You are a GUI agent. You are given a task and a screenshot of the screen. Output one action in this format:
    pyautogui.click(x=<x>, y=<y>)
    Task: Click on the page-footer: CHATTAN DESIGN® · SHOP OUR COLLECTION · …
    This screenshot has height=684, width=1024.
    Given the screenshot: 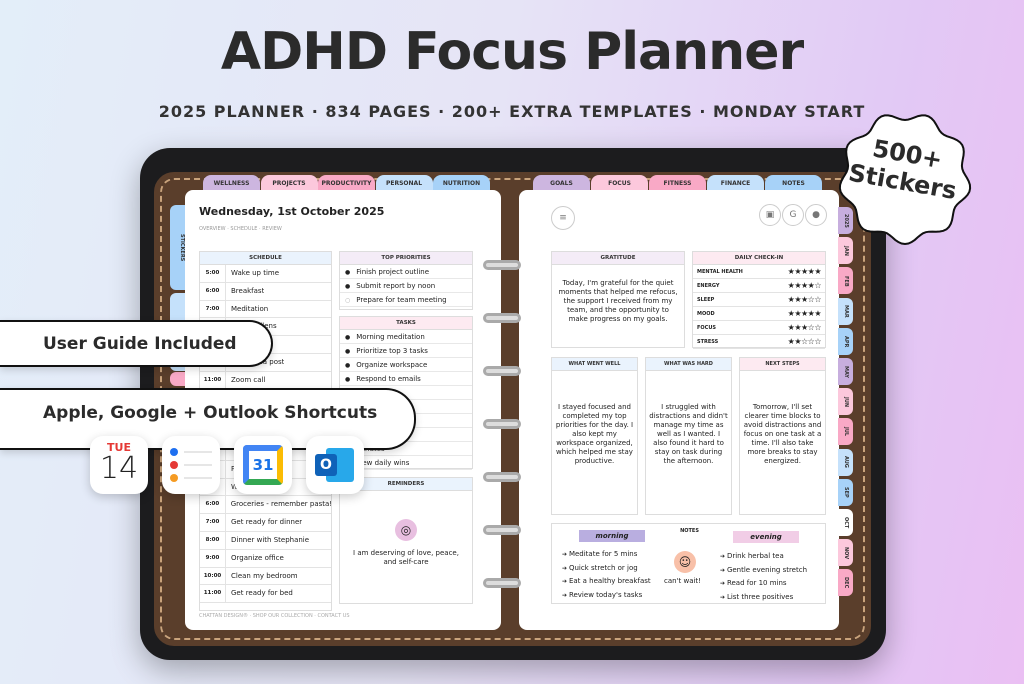 What is the action you would take?
    pyautogui.click(x=274, y=616)
    